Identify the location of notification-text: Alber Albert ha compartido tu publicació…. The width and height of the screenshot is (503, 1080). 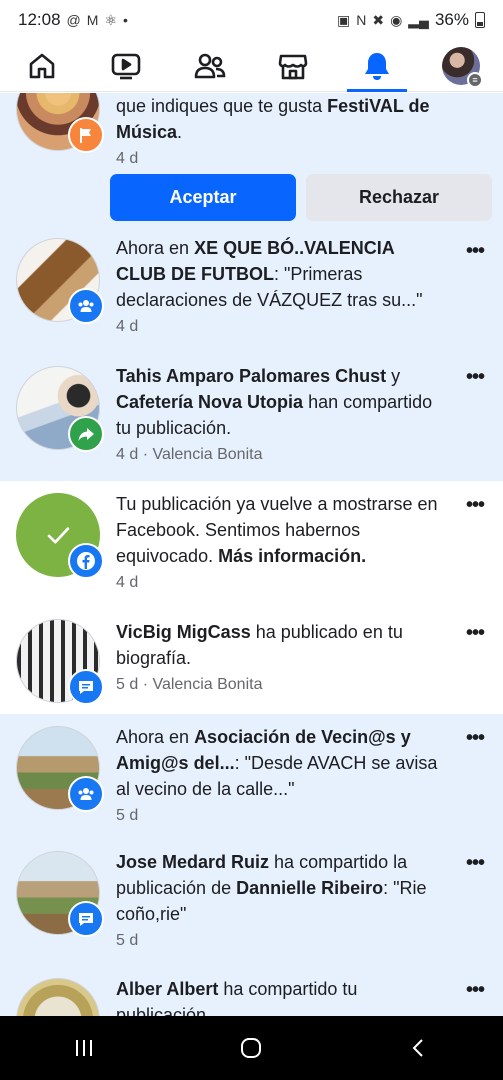
(281, 996).